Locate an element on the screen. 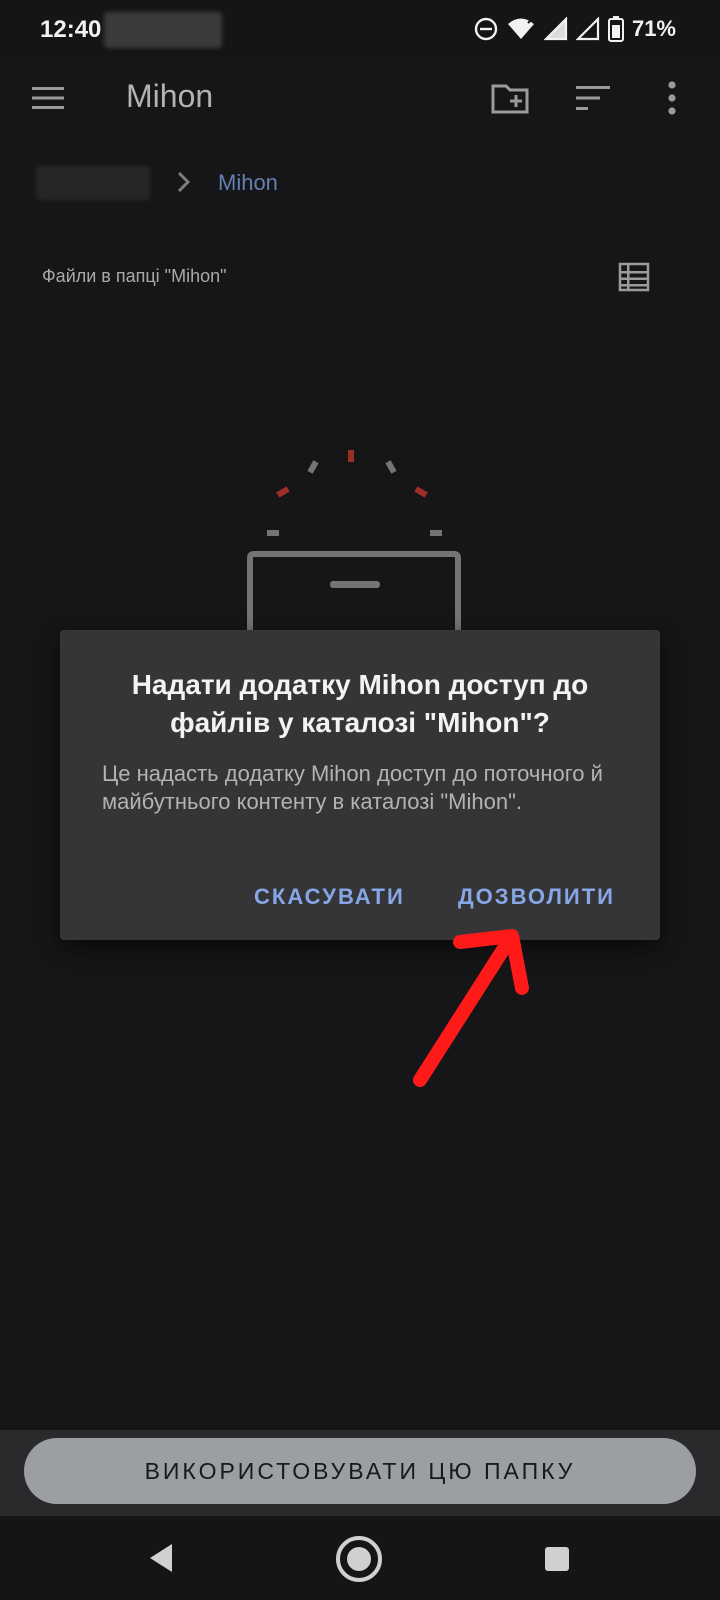 This screenshot has width=720, height=1600. recents-icon is located at coordinates (557, 1559).